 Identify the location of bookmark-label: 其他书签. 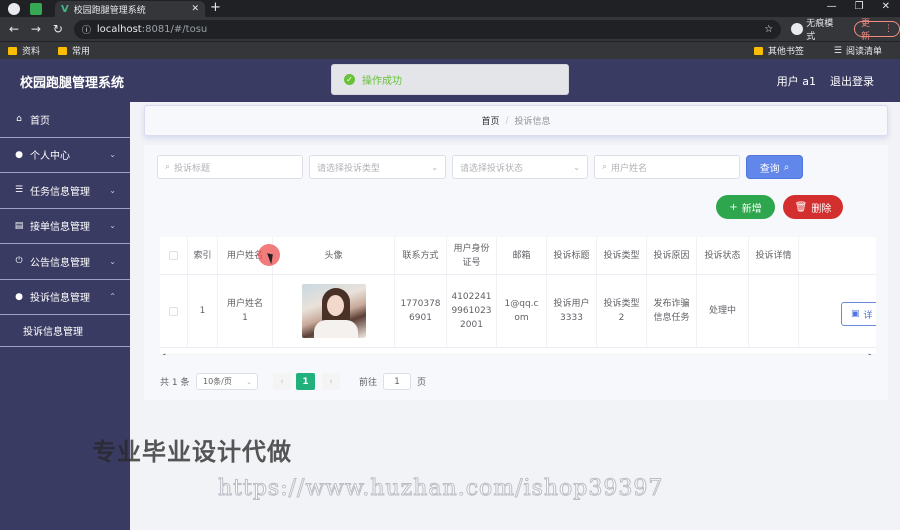
(785, 52).